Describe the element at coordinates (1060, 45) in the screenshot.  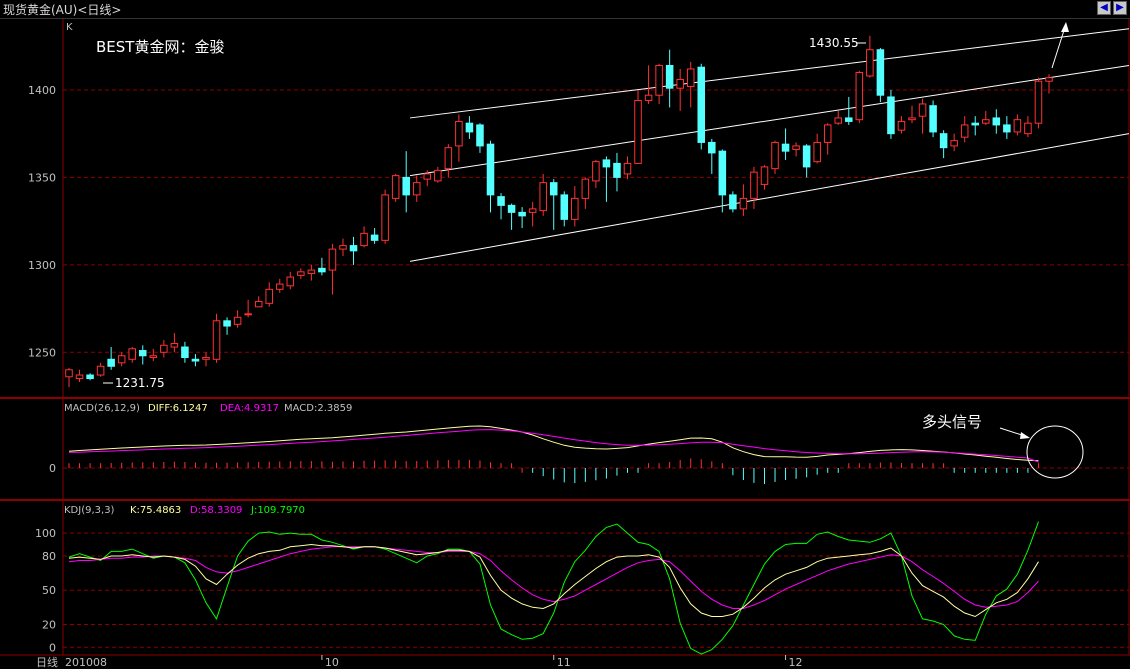
I see `up-arrow-icon` at that location.